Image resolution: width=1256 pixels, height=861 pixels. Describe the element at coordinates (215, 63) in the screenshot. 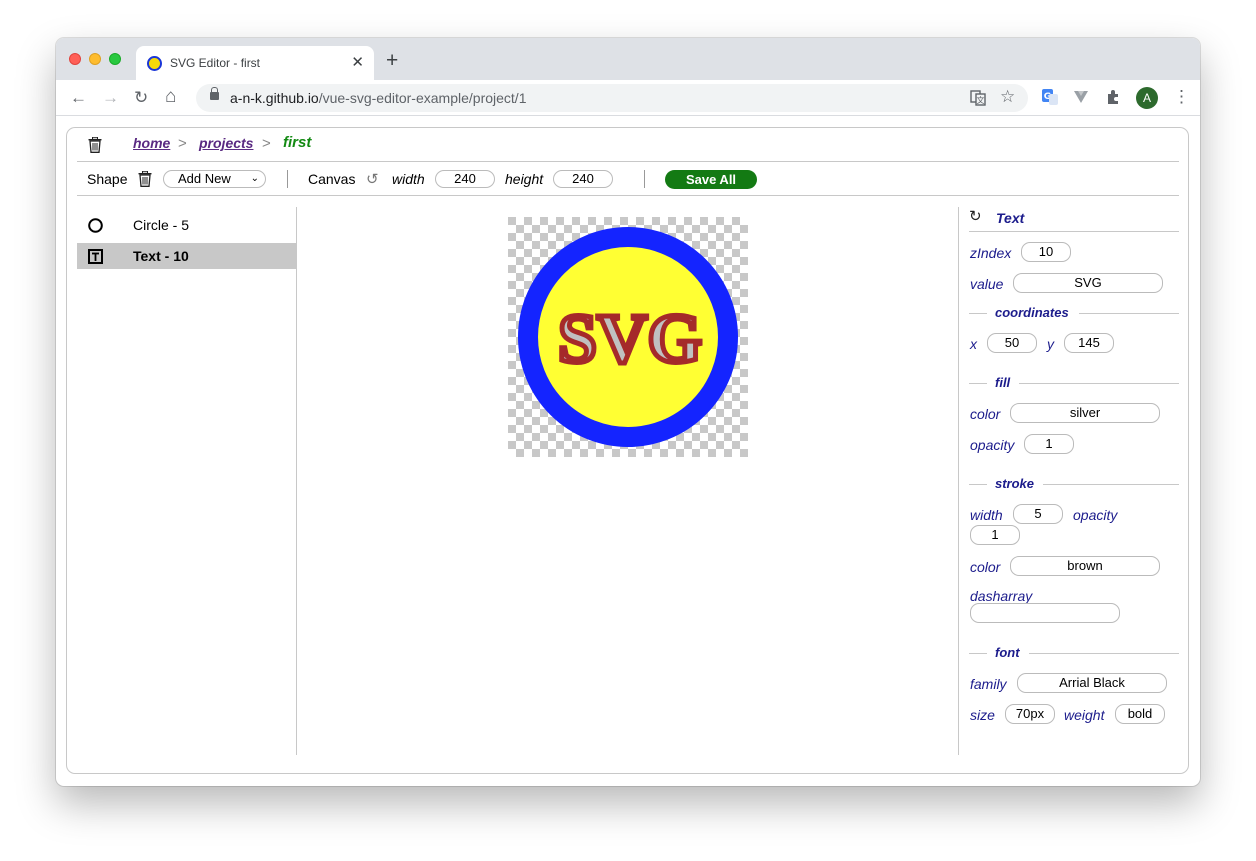

I see `tab-title: SVG Editor - first` at that location.